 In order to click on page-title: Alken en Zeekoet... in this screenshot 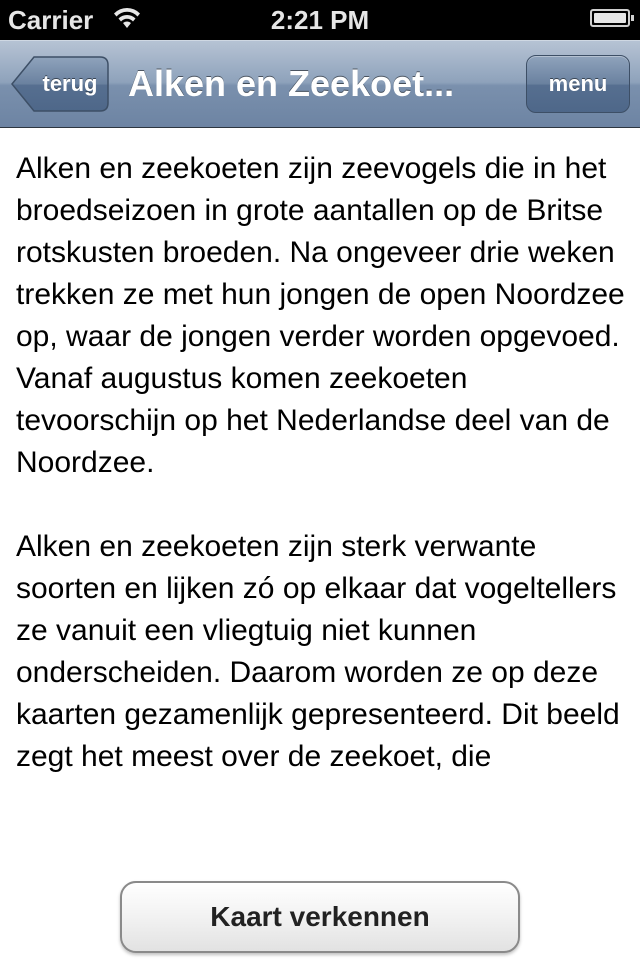, I will do `click(291, 83)`.